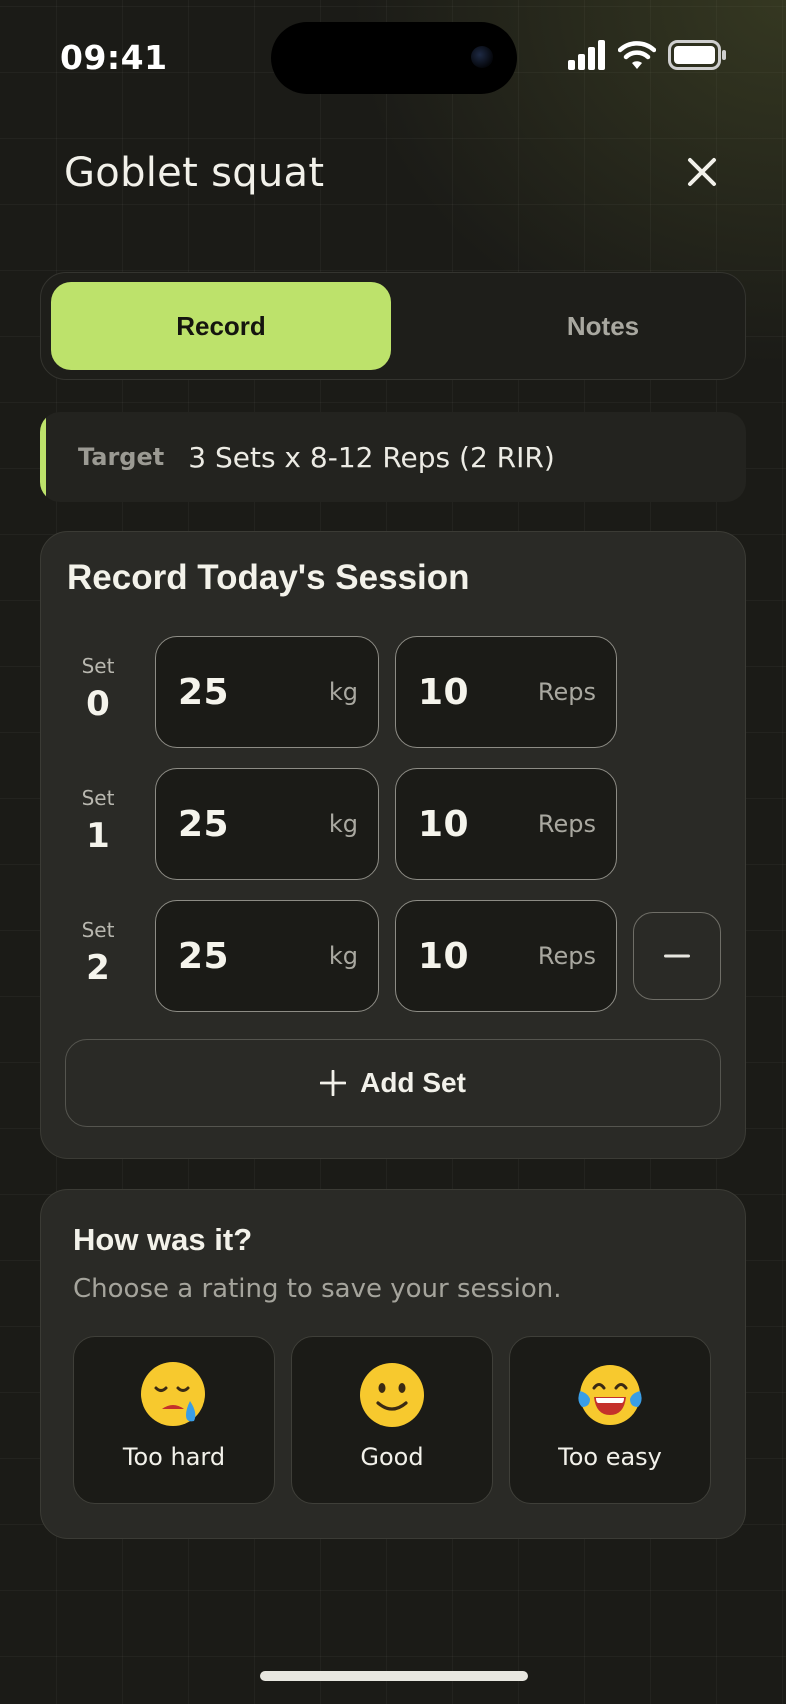  What do you see at coordinates (393, 326) in the screenshot?
I see `segmented-tabs: Record Notes` at bounding box center [393, 326].